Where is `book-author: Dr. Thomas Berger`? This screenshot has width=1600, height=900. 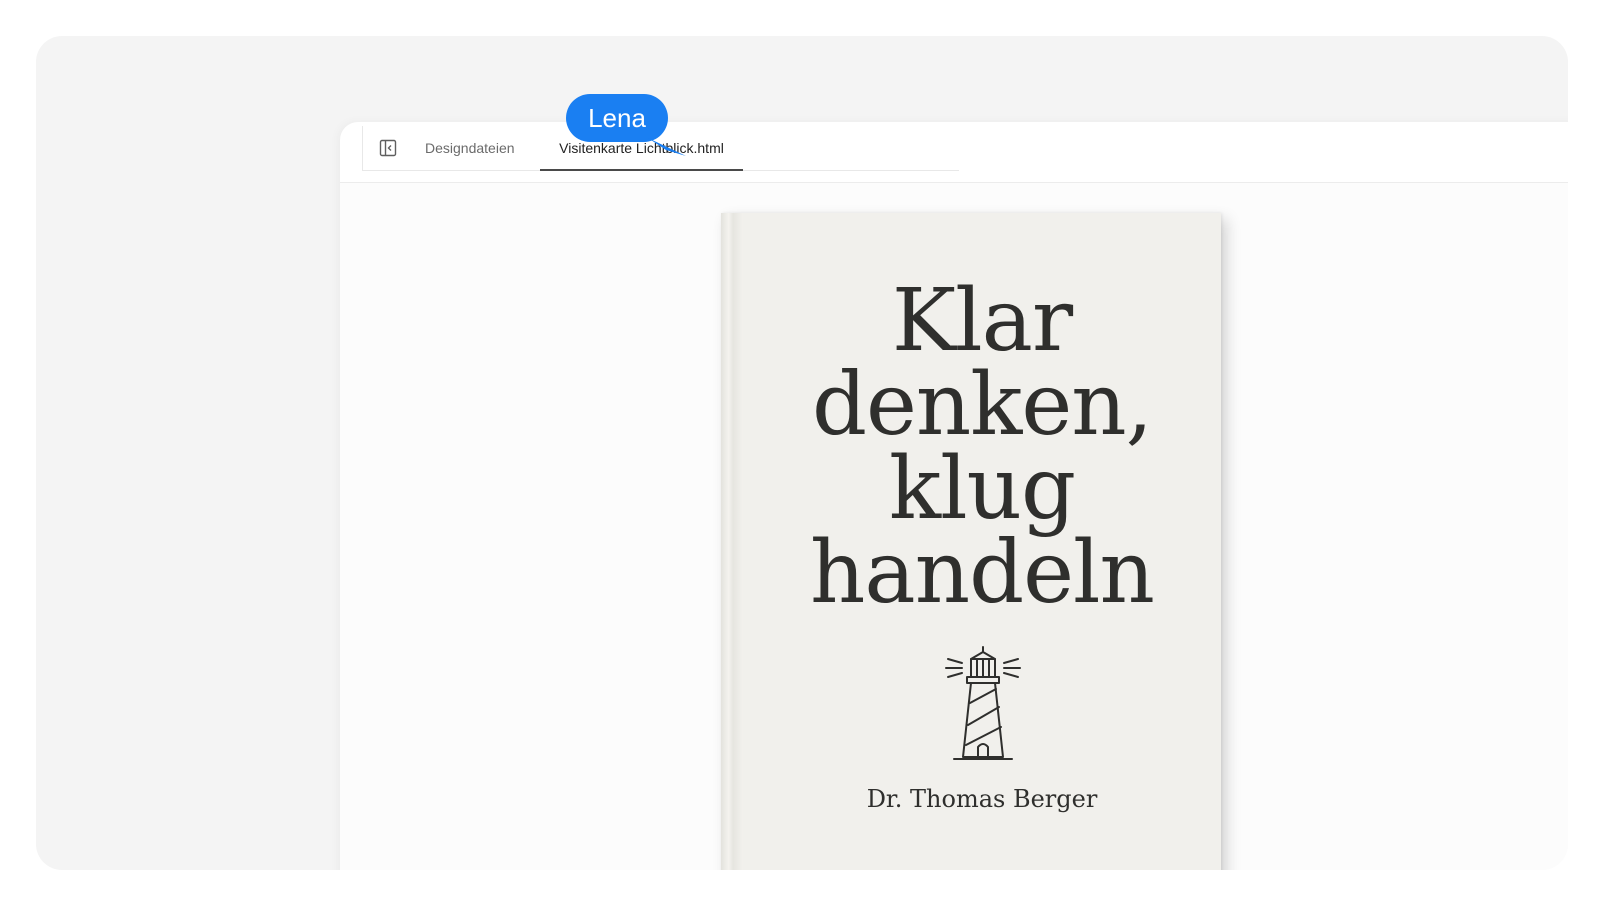
book-author: Dr. Thomas Berger is located at coordinates (982, 799).